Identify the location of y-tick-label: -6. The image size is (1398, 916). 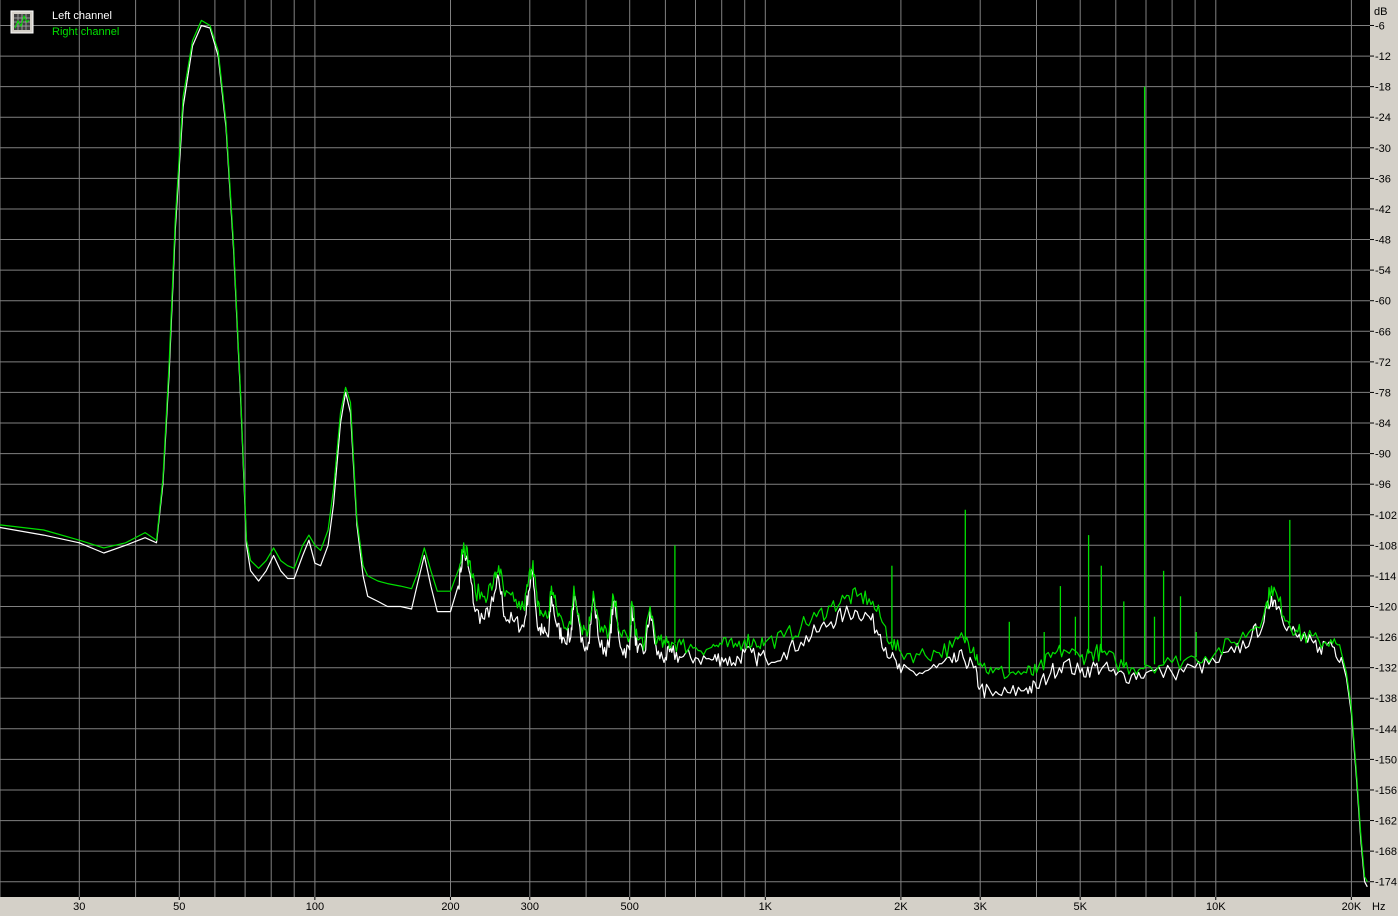
(1380, 27).